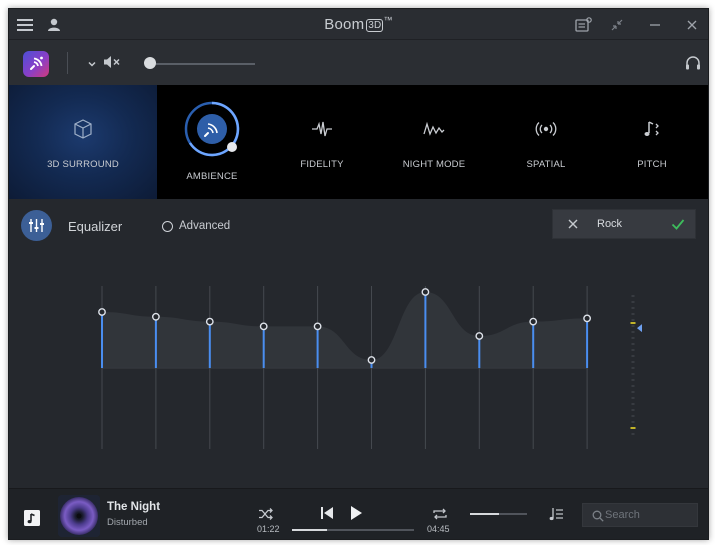 The width and height of the screenshot is (715, 545). What do you see at coordinates (353, 530) in the screenshot?
I see `playback-progress` at bounding box center [353, 530].